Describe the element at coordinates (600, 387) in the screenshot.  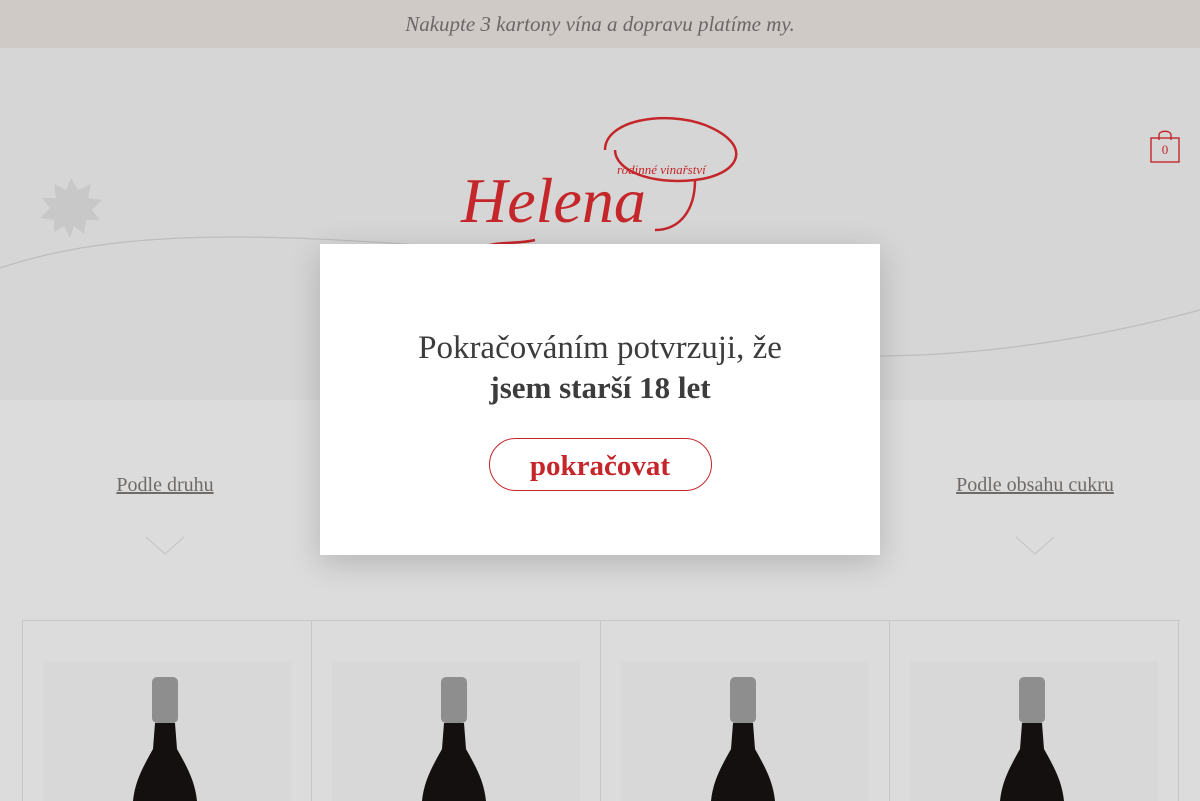
I see `modal-text-line2: jsem starší 18 let` at that location.